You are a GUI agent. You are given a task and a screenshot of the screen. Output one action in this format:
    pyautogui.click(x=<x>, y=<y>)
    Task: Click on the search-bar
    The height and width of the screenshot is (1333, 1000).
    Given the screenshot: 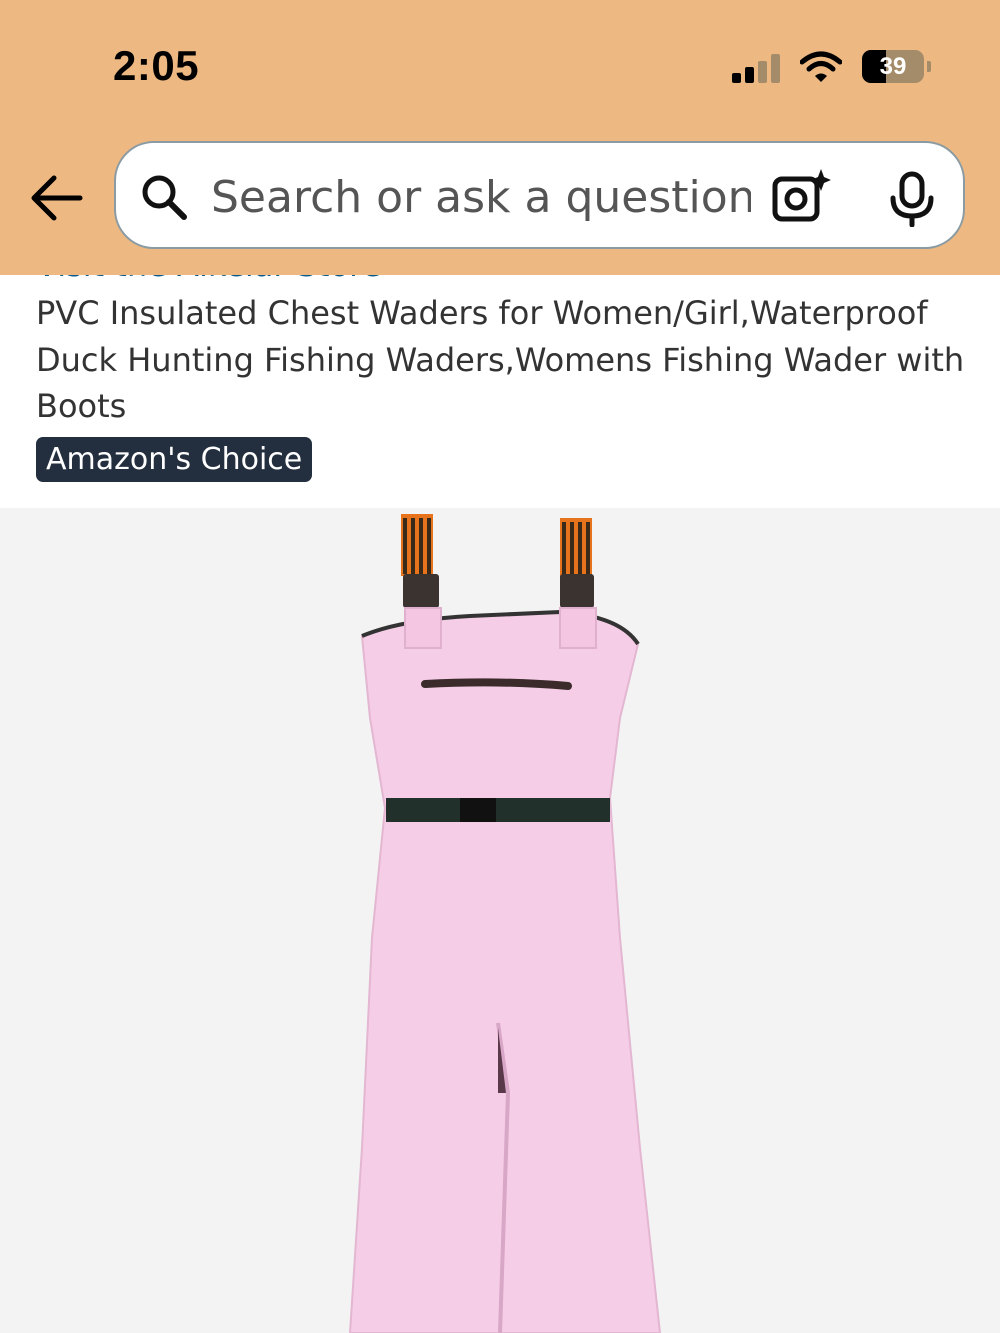 What is the action you would take?
    pyautogui.click(x=539, y=195)
    